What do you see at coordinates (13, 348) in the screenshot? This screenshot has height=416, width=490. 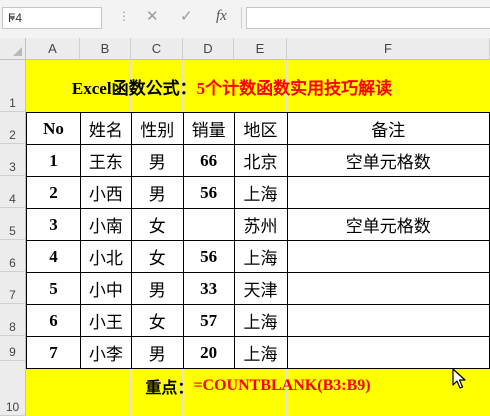 I see `row-header-9: 9` at bounding box center [13, 348].